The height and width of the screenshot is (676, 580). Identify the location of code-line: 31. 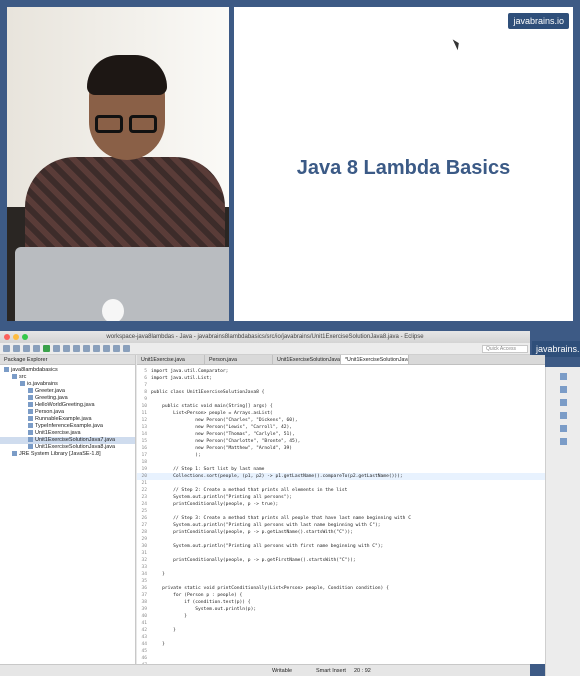
(341, 553).